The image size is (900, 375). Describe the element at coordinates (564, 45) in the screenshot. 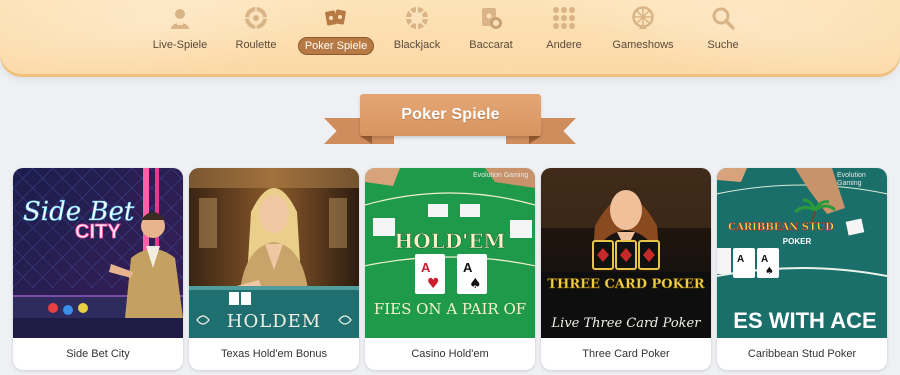

I see `nav-label: Andere` at that location.